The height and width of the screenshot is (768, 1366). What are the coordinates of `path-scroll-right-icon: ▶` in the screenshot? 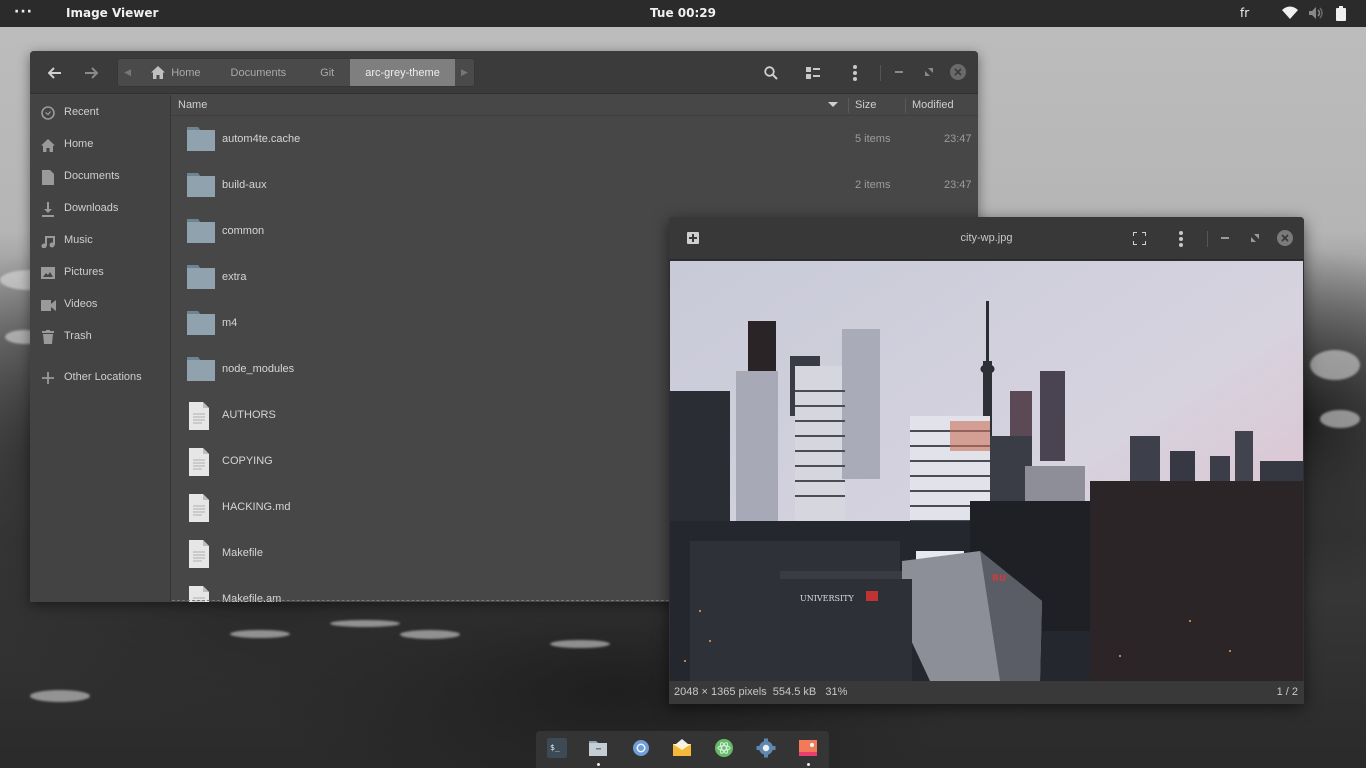 It's located at (464, 72).